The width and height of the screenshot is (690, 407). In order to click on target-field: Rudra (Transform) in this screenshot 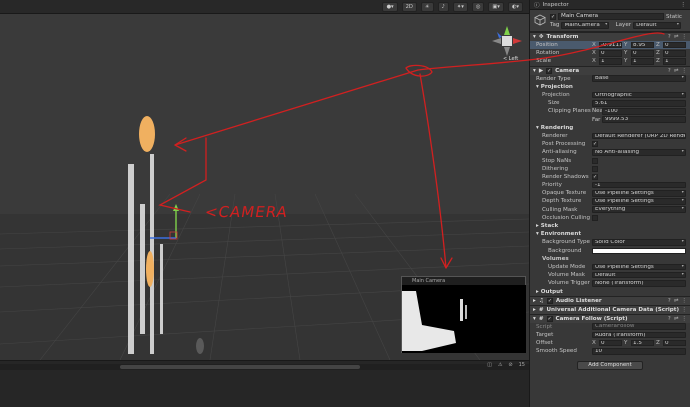, I will do `click(639, 335)`.